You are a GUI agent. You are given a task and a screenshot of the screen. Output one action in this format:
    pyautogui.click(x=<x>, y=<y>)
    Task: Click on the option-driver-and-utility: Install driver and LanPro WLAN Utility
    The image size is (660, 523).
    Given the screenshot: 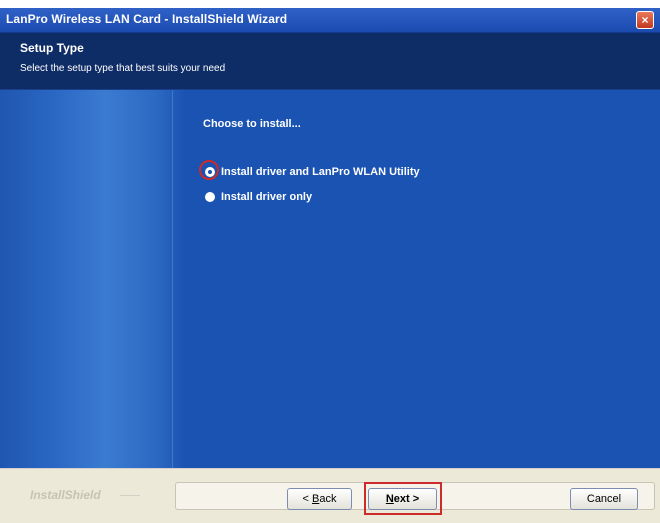 What is the action you would take?
    pyautogui.click(x=312, y=172)
    